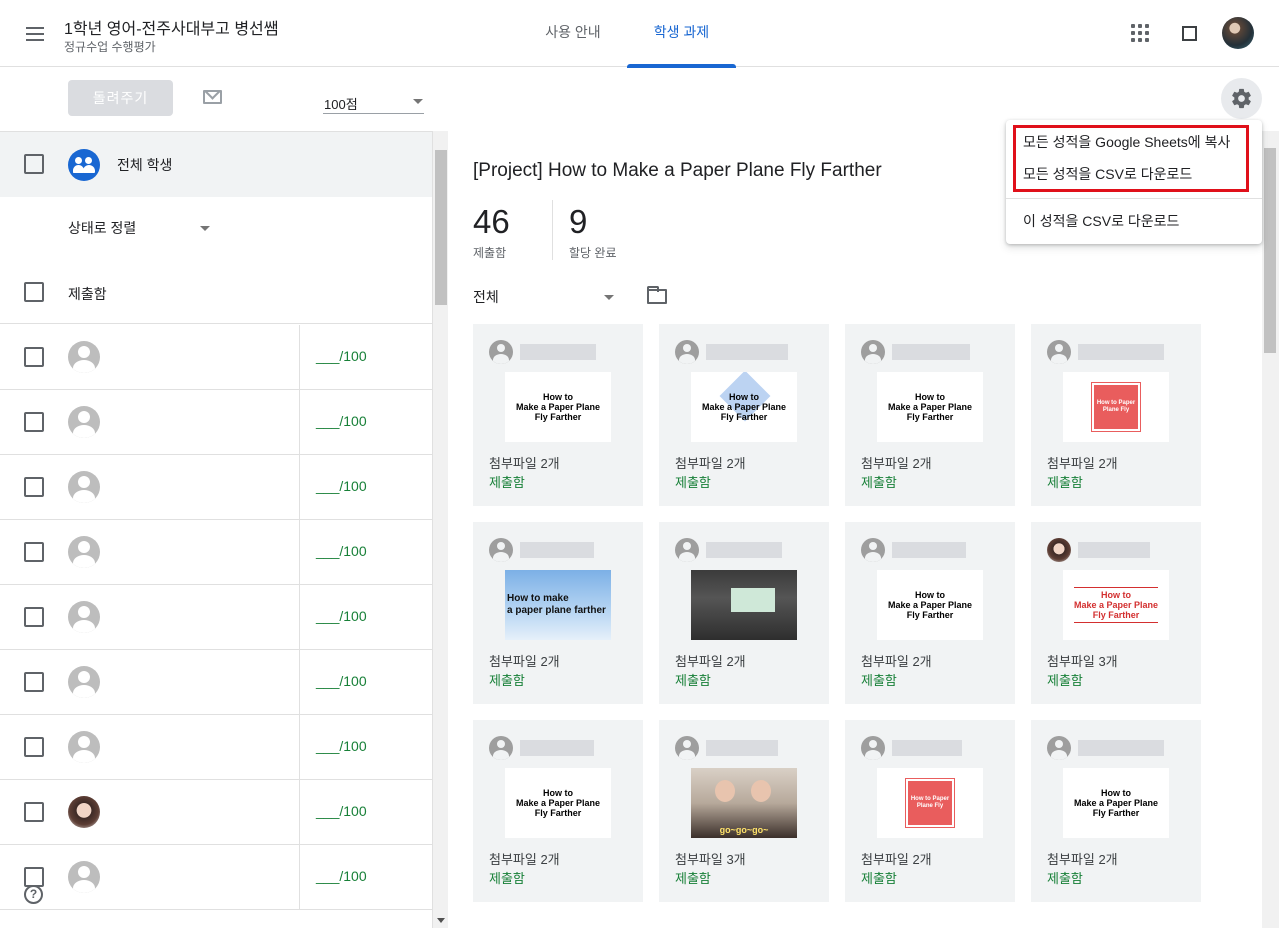 This screenshot has width=1279, height=928. What do you see at coordinates (573, 33) in the screenshot?
I see `tab-guide: 사용 안내` at bounding box center [573, 33].